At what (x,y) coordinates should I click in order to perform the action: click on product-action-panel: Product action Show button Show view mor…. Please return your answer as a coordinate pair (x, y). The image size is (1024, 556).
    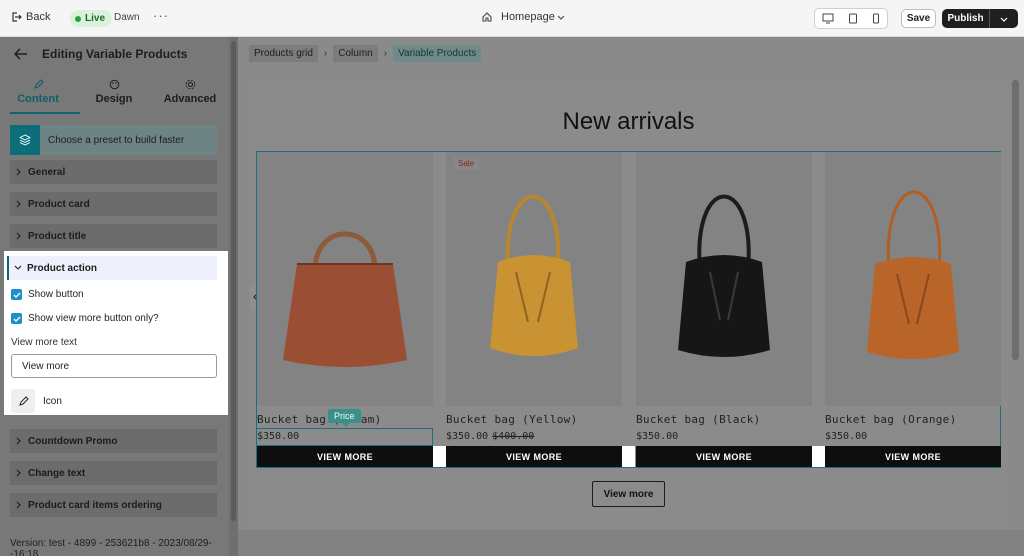
    Looking at the image, I should click on (116, 333).